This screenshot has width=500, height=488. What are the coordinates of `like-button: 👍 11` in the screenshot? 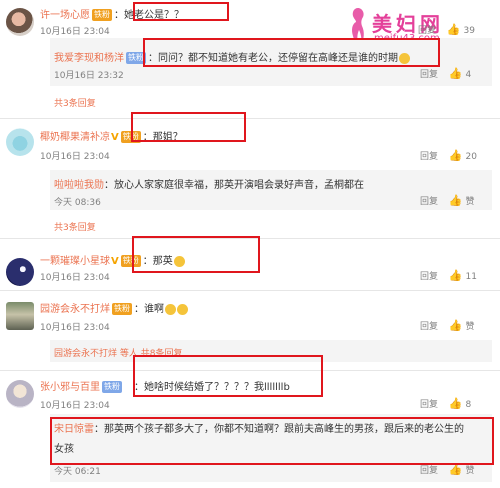 It's located at (462, 275).